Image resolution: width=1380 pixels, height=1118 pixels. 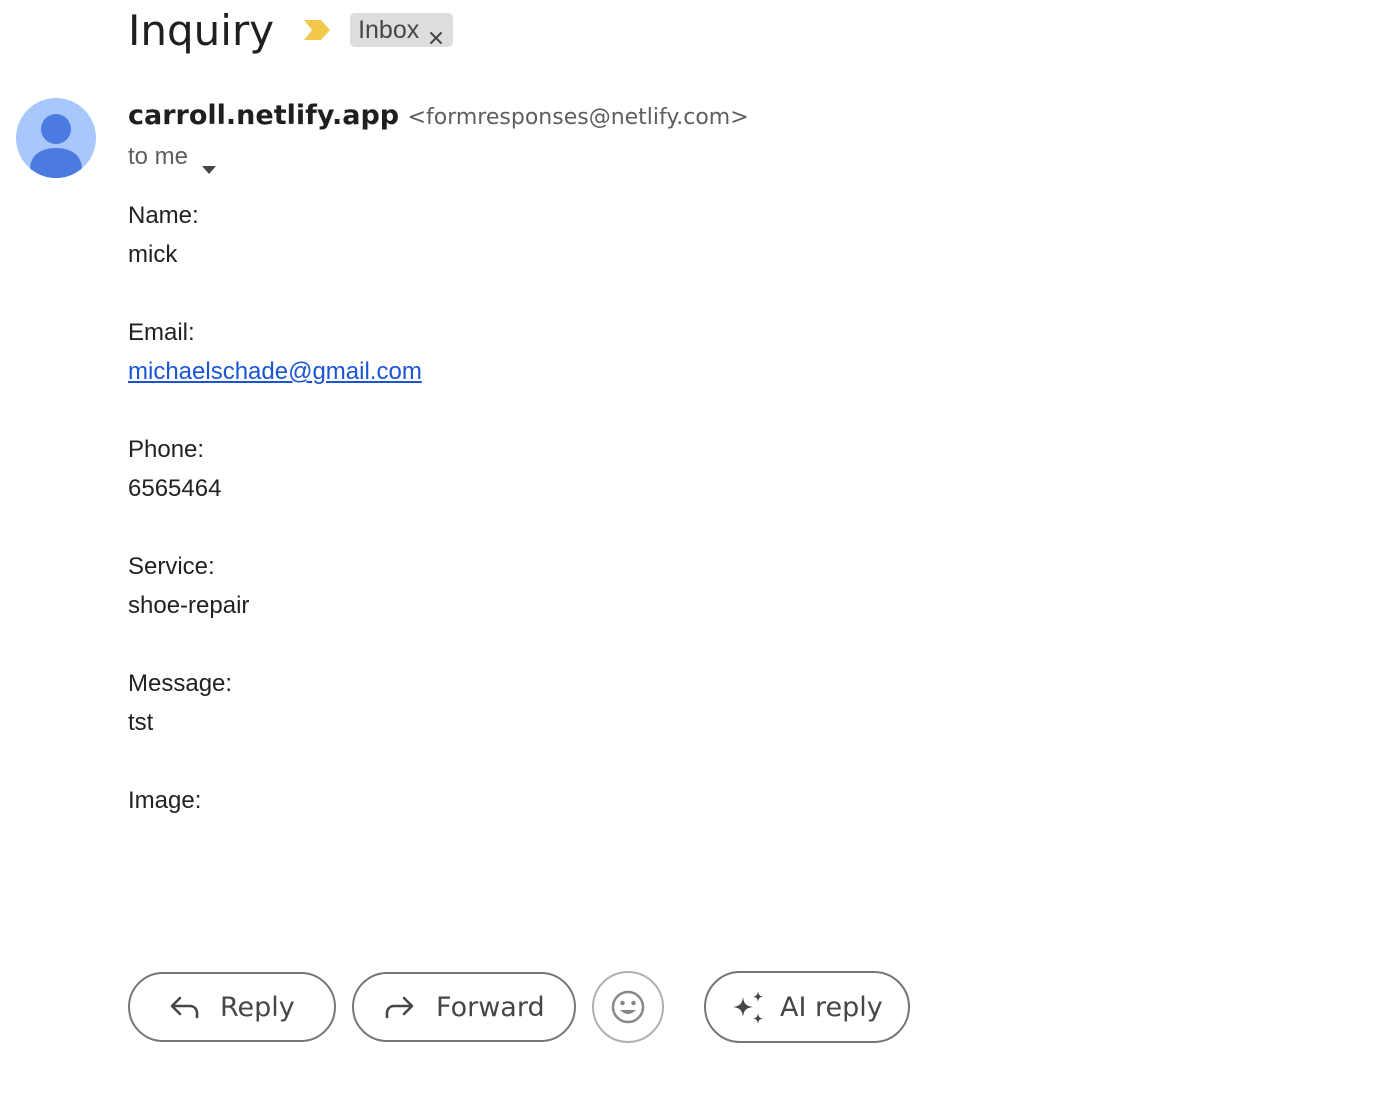 I want to click on sparkle-icon, so click(x=748, y=1007).